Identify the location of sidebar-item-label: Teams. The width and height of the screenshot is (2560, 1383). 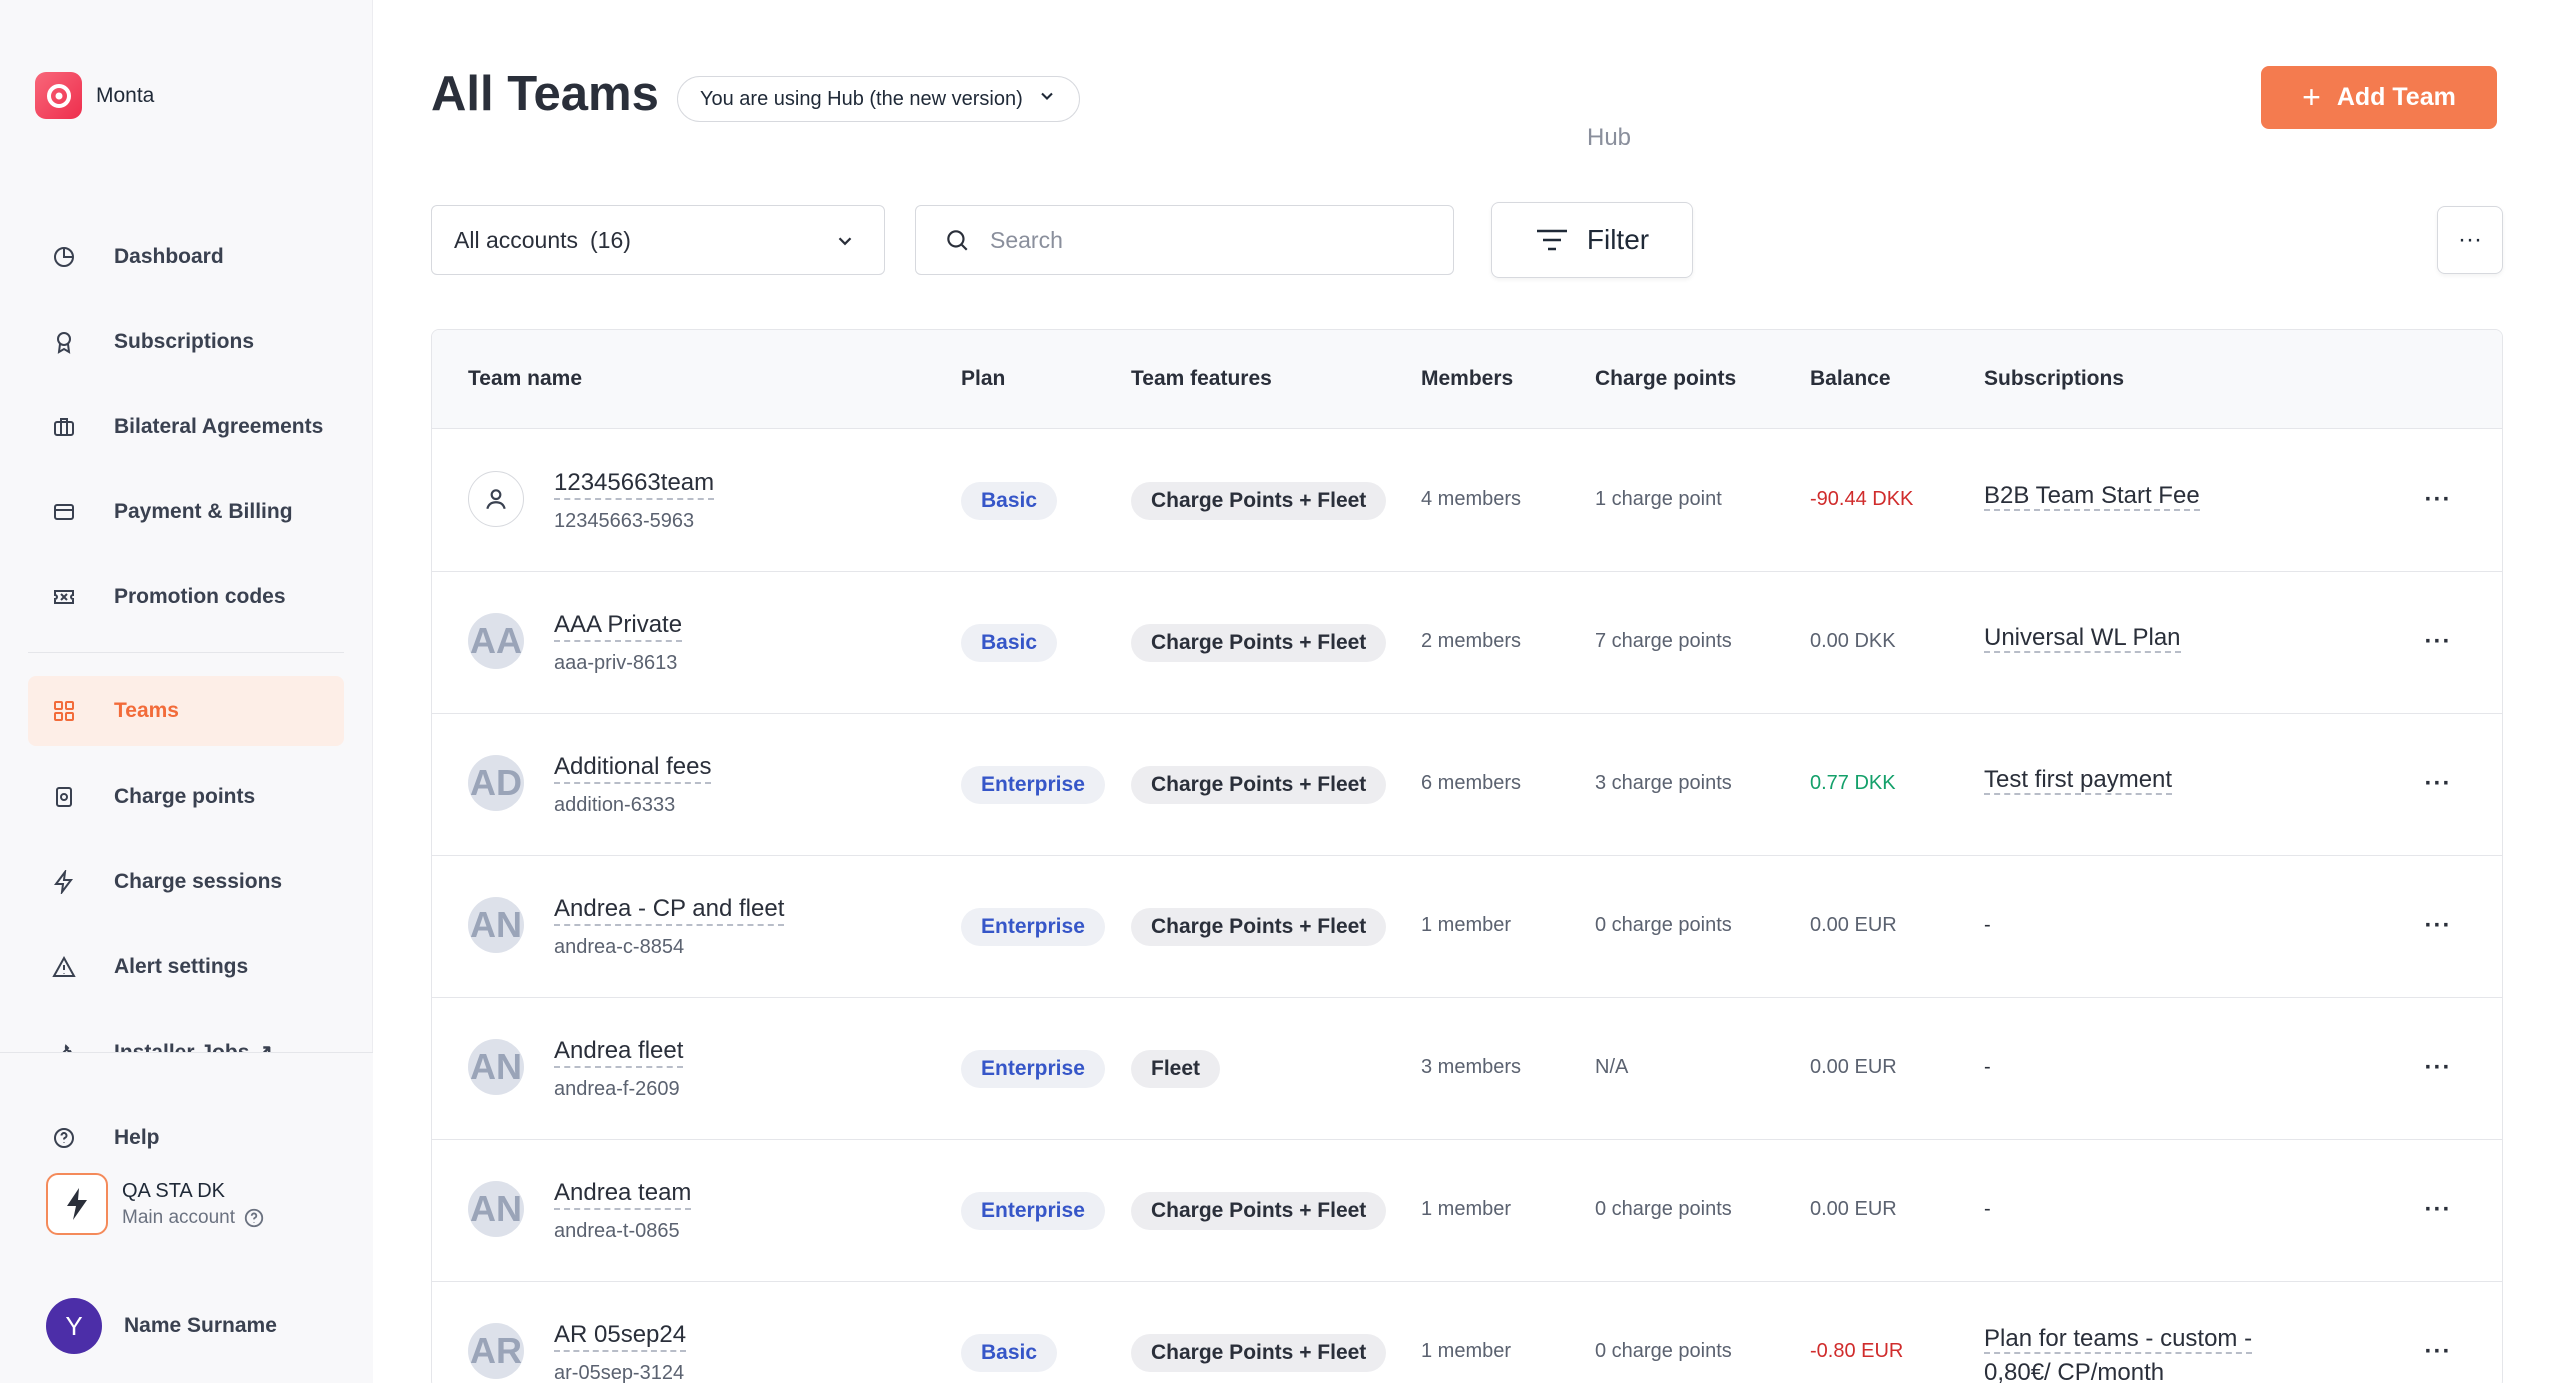
(146, 710).